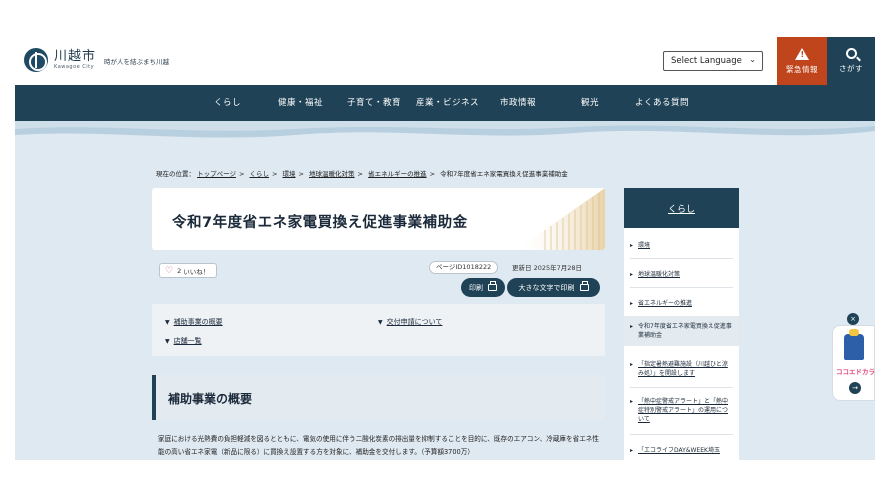 This screenshot has height=500, width=890. Describe the element at coordinates (853, 319) in the screenshot. I see `close-icon: ×` at that location.